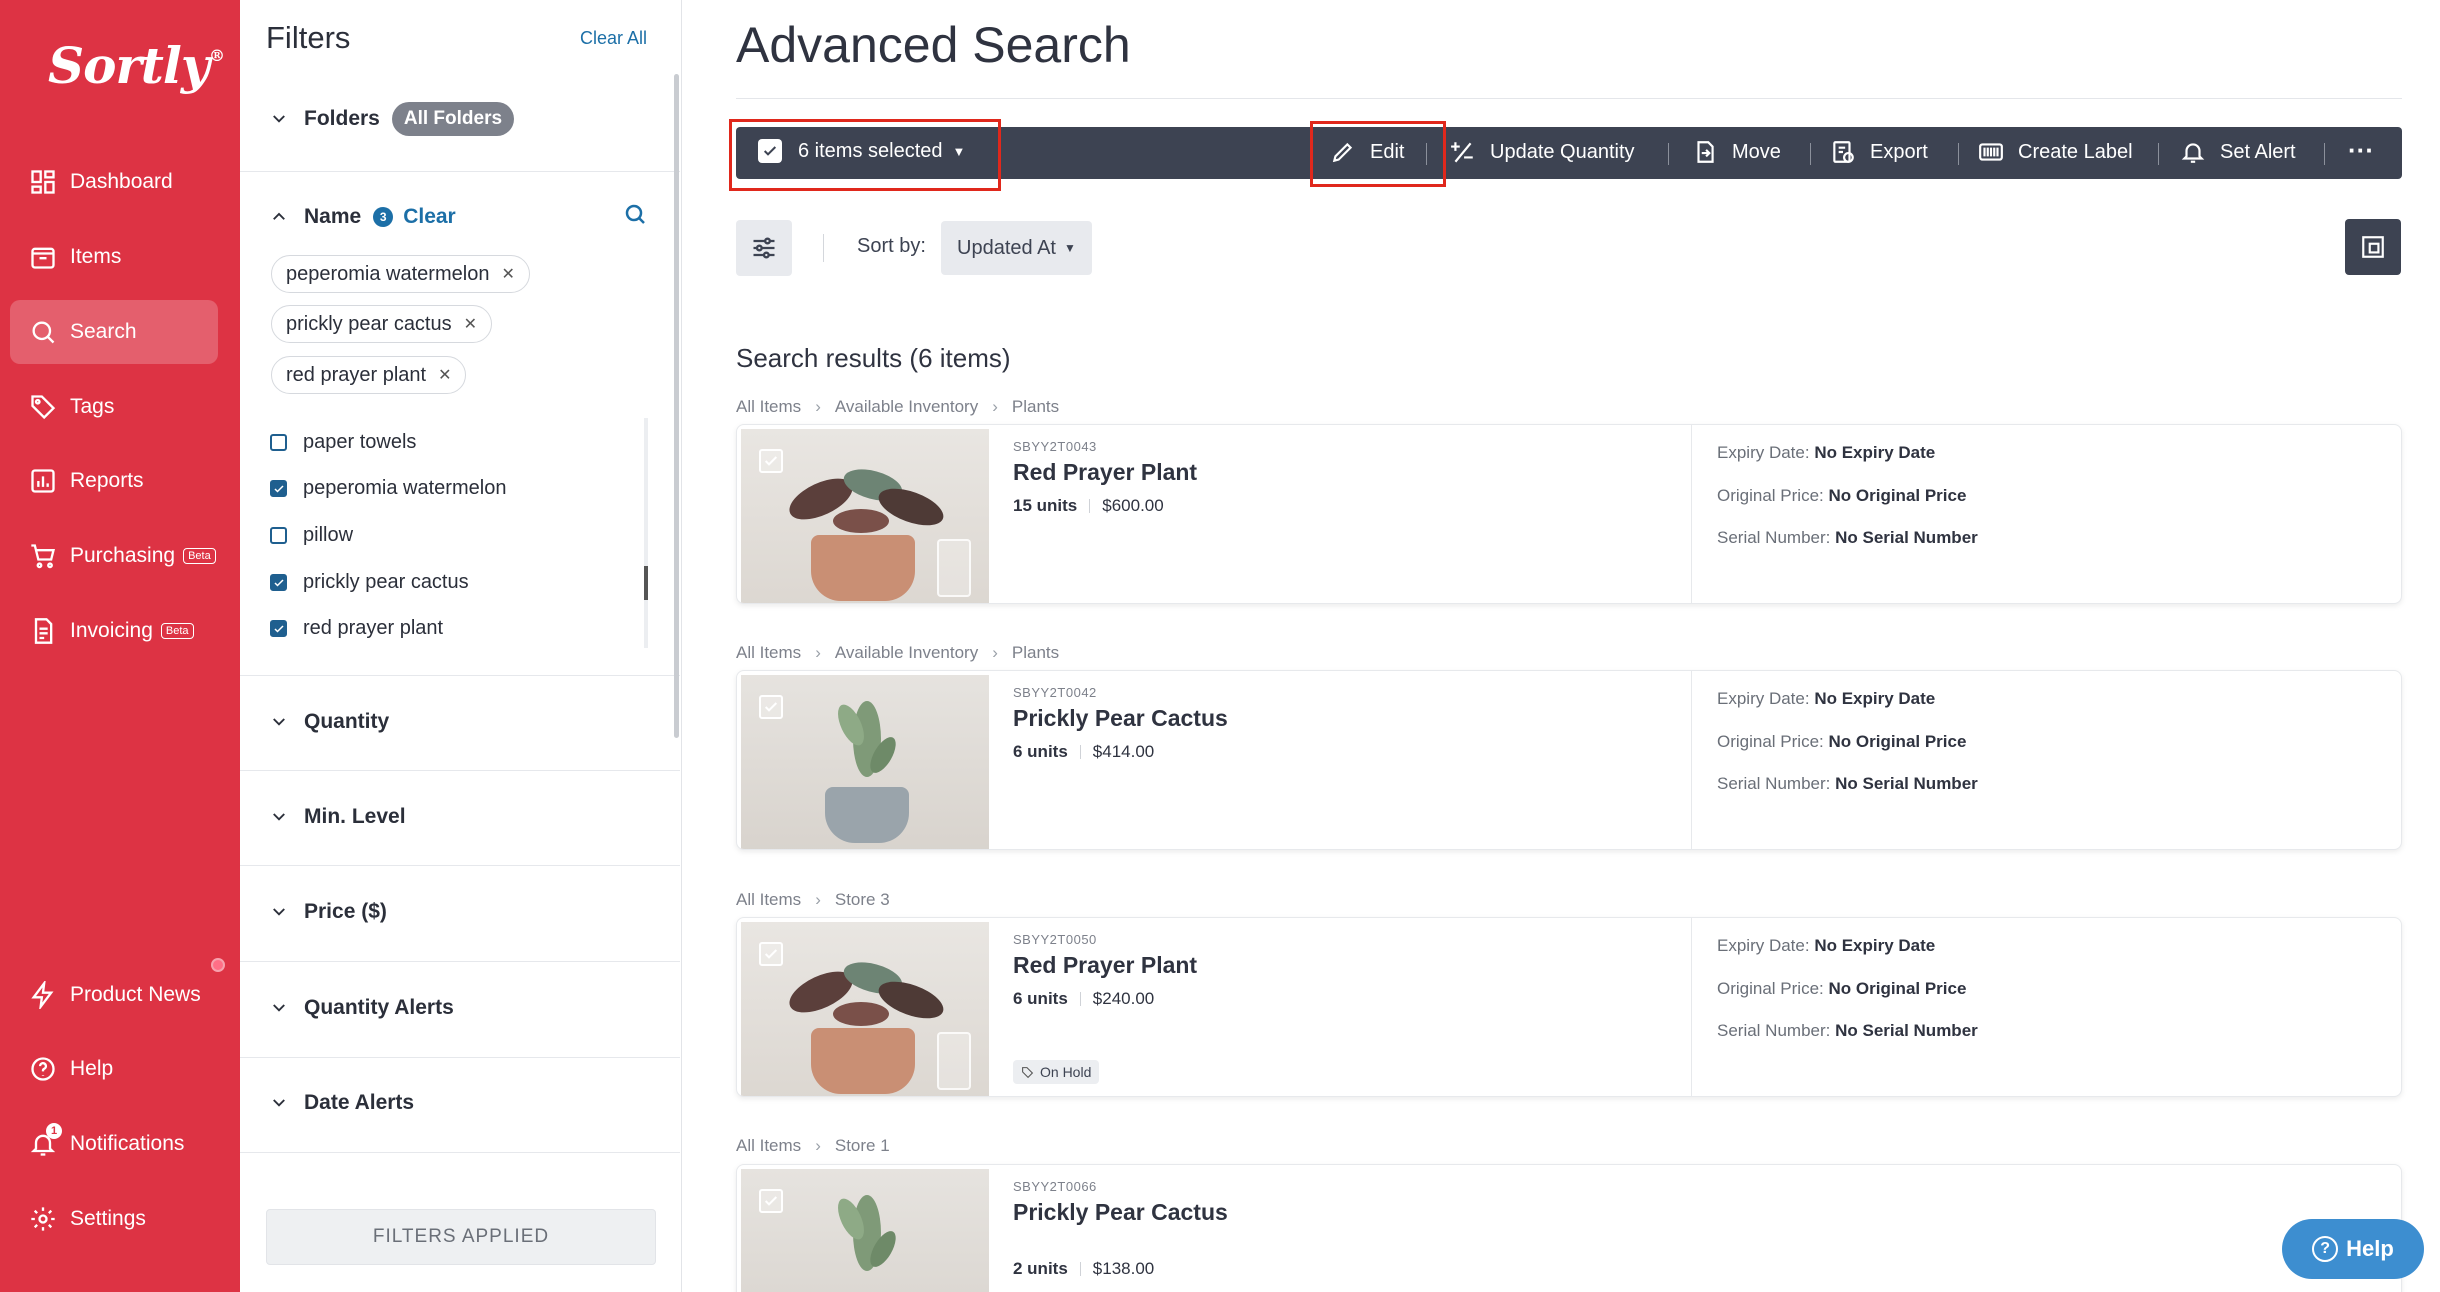 This screenshot has width=2440, height=1292. Describe the element at coordinates (1055, 1186) in the screenshot. I see `item-sku: SBYY2T0066` at that location.